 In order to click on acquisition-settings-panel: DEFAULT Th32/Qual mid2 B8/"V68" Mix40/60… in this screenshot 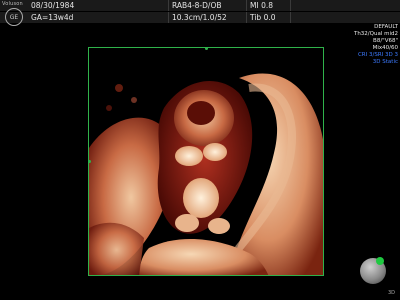, I will do `click(370, 45)`.